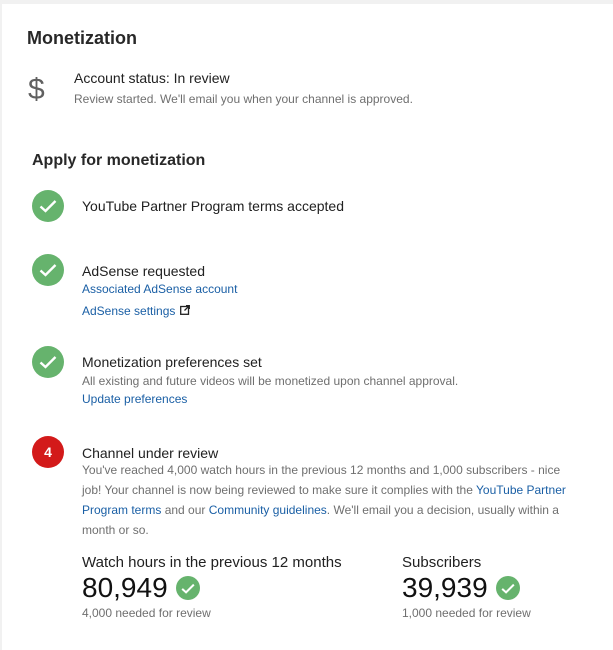 This screenshot has height=650, width=613. Describe the element at coordinates (128, 311) in the screenshot. I see `adsense-settings-link: AdSense settings` at that location.